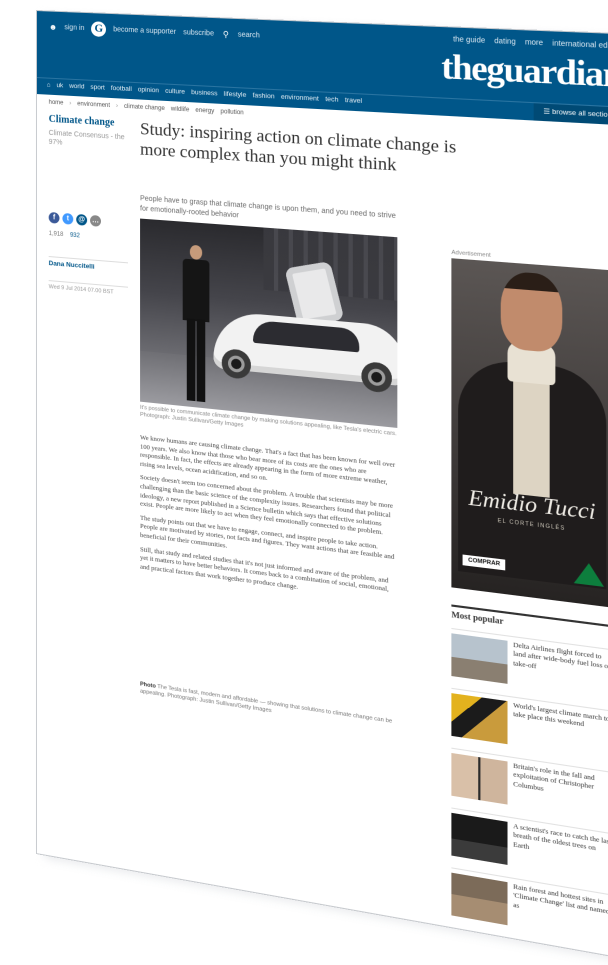 The height and width of the screenshot is (965, 608). What do you see at coordinates (59, 85) in the screenshot?
I see `nav-item-uk: uk` at bounding box center [59, 85].